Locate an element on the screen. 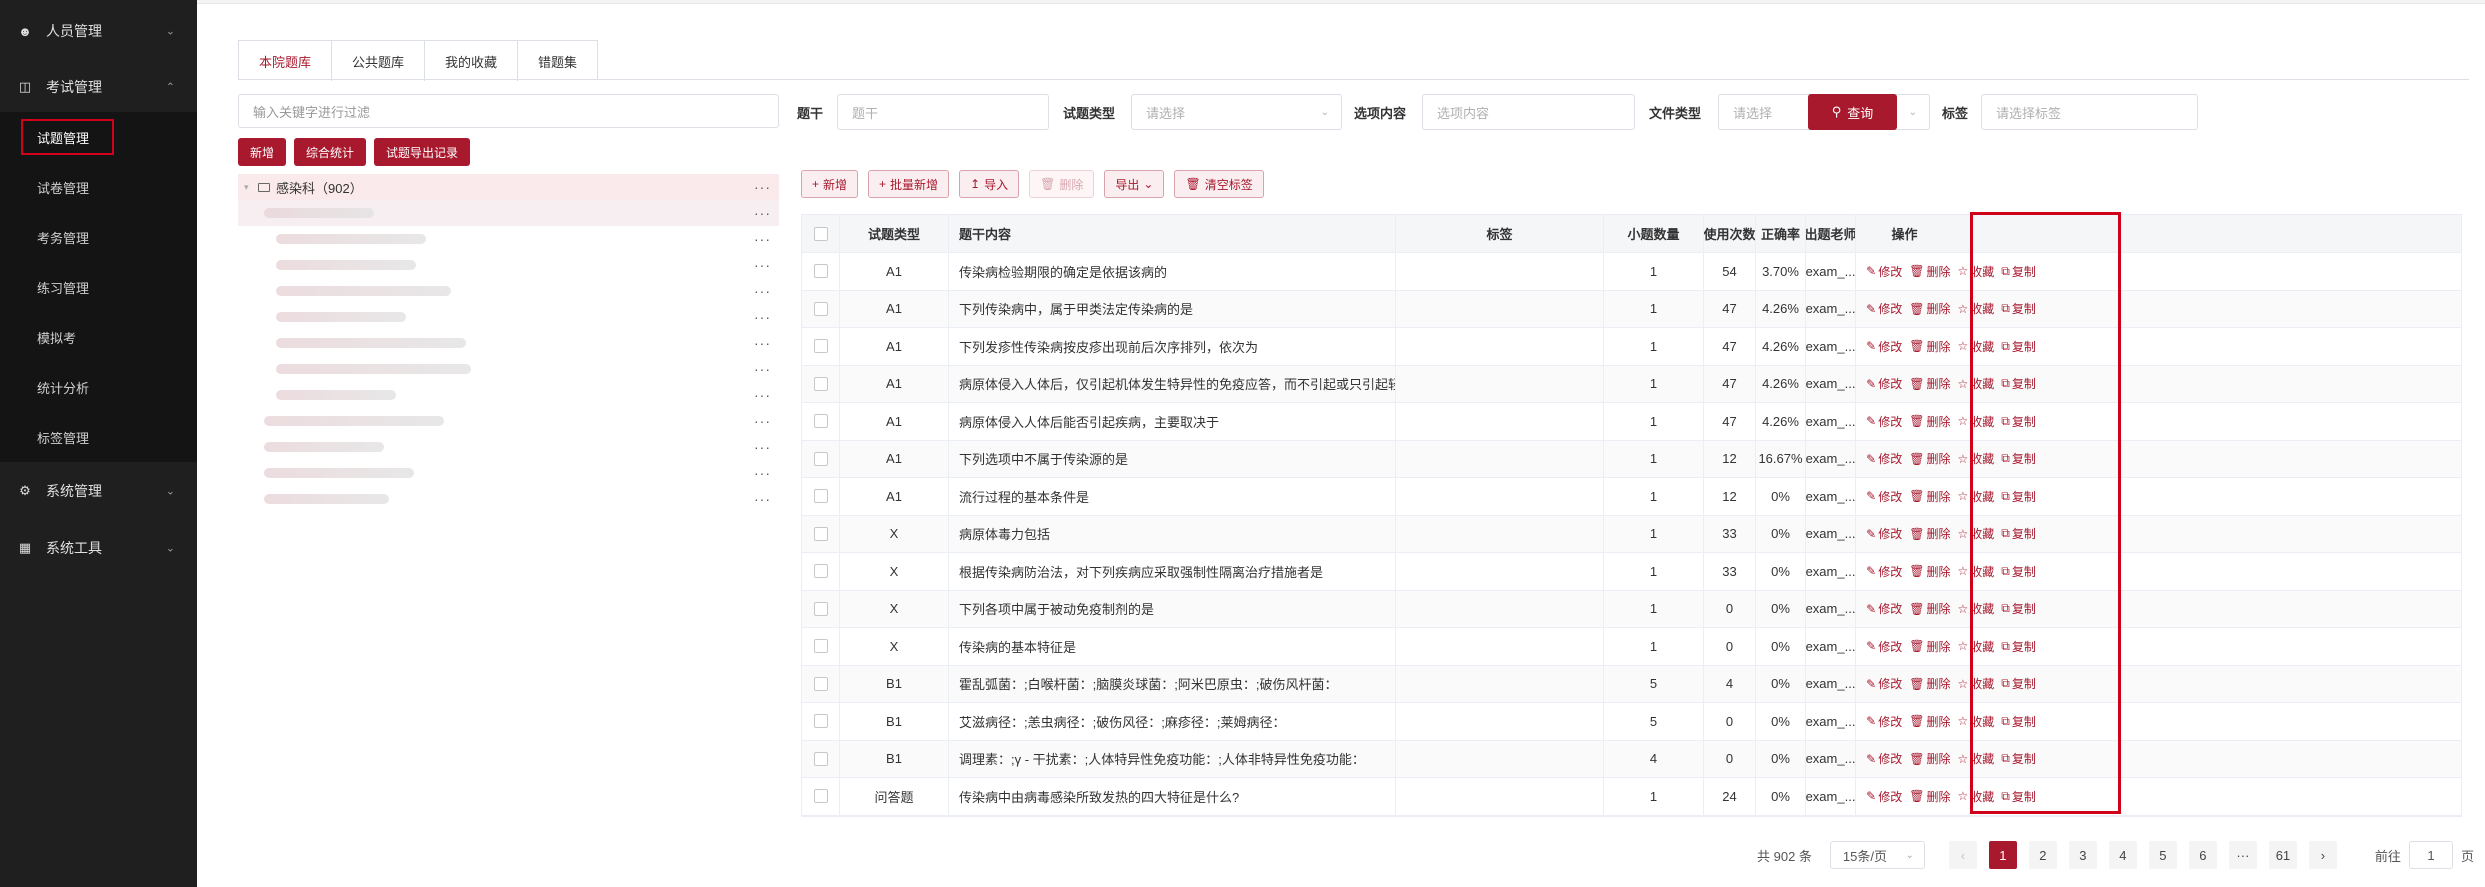 The image size is (2485, 887). sidebar-item-paper-management: 试卷管理 is located at coordinates (98, 187).